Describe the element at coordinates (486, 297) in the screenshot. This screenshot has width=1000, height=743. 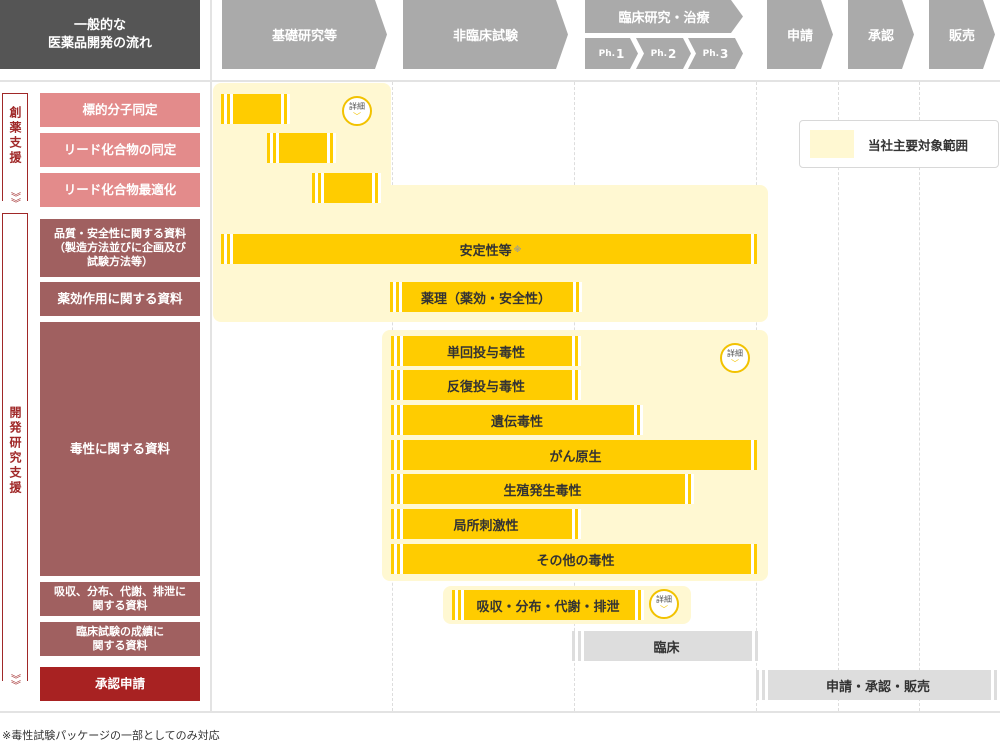
I see `bar-pharmacology: 薬理（薬効・安全性）` at that location.